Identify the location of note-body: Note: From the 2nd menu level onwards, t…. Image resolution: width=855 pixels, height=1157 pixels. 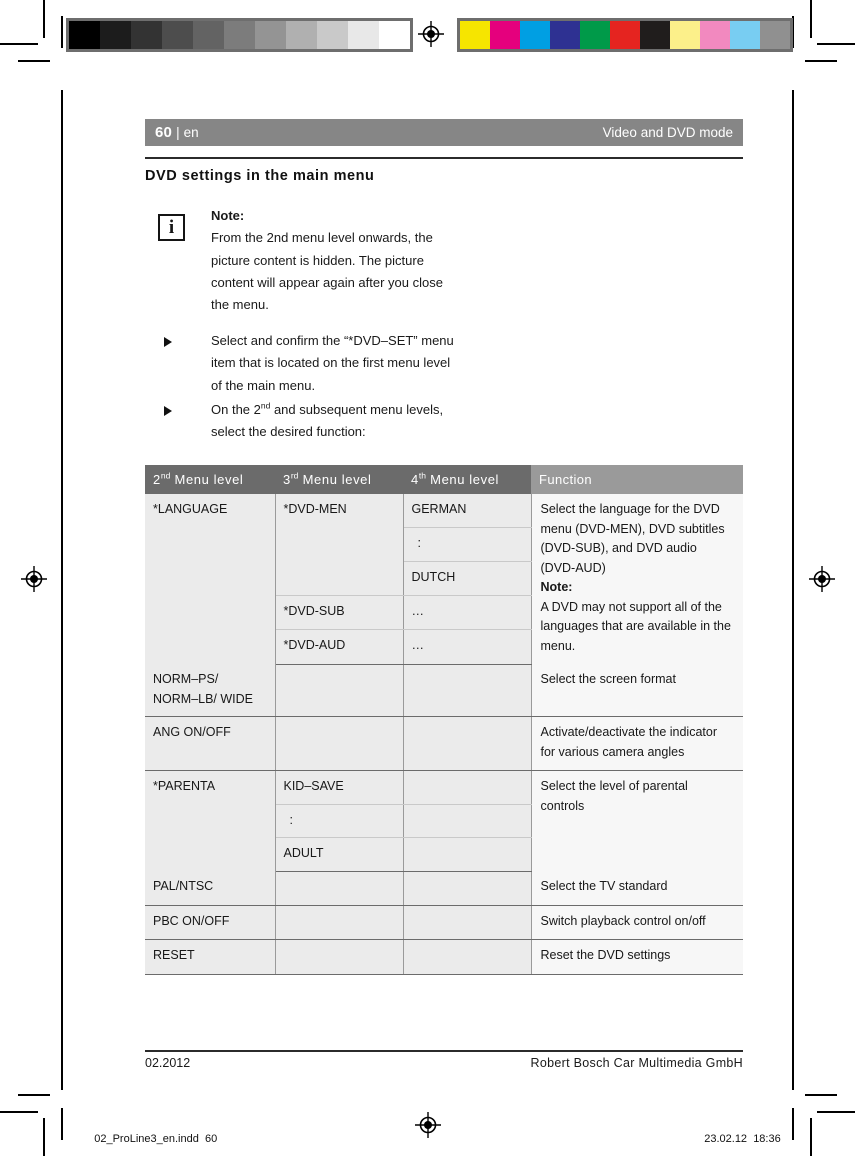
(334, 260).